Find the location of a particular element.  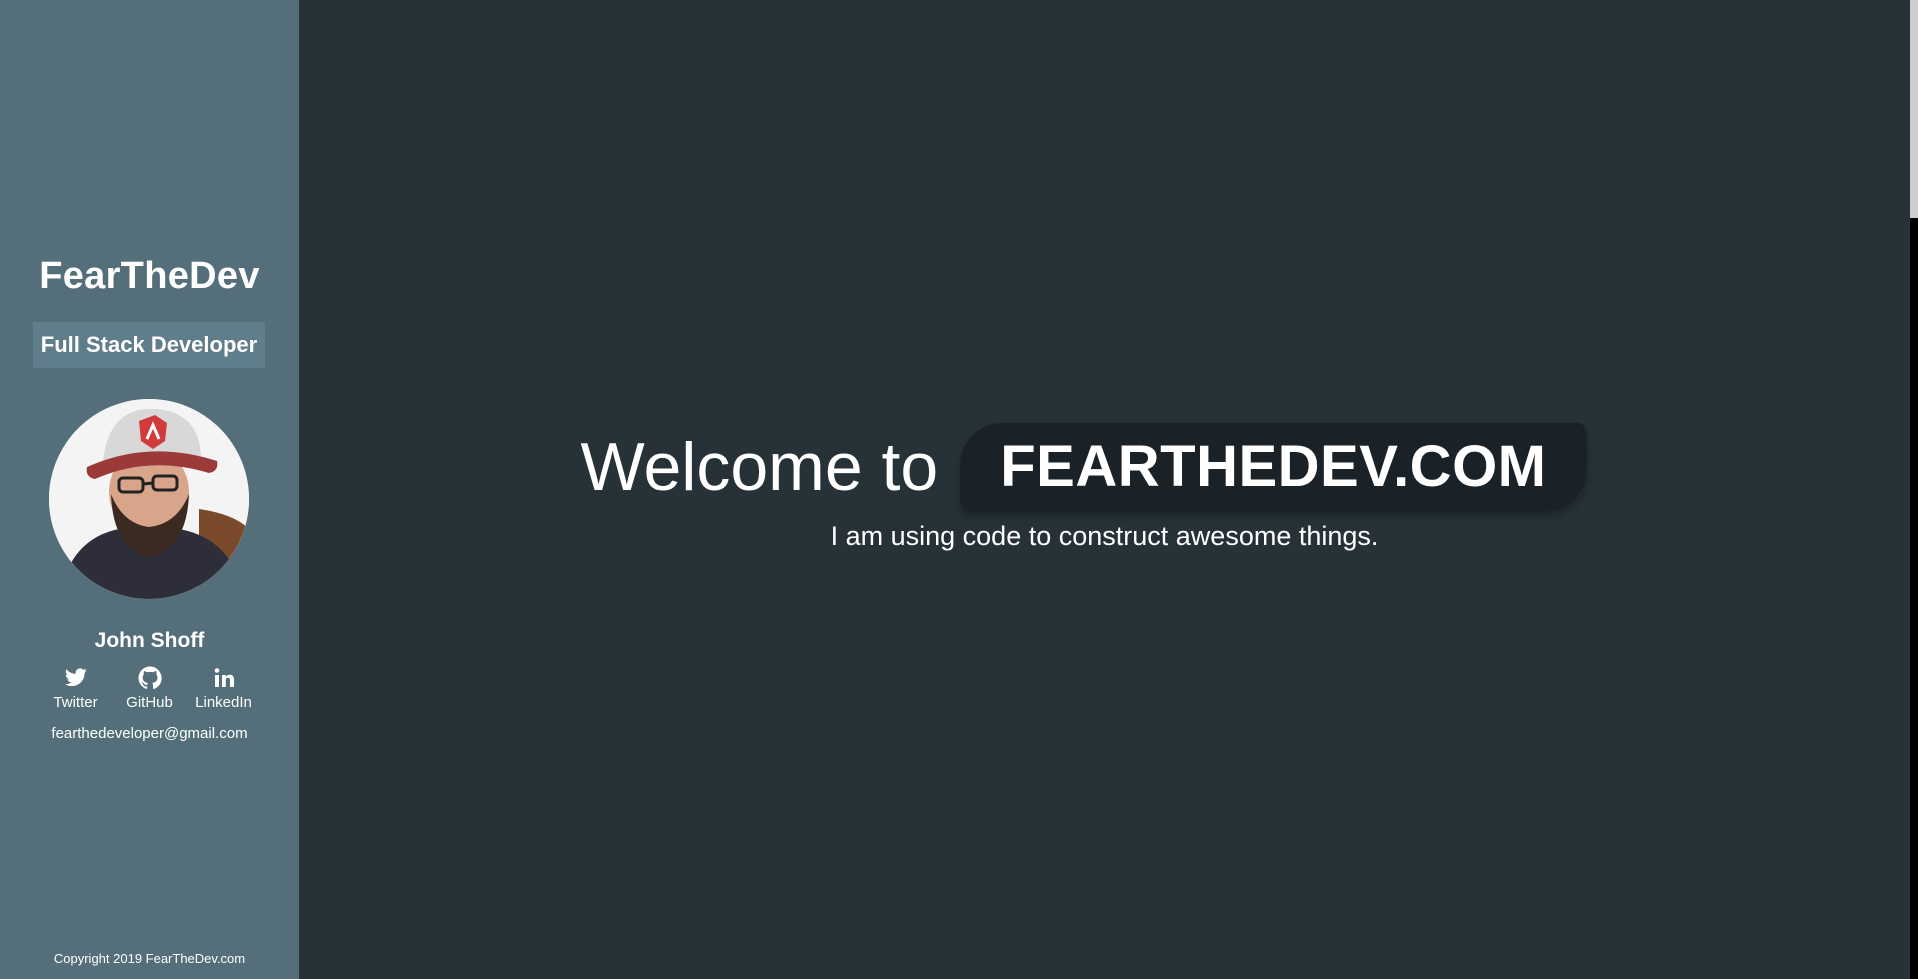

welcome-text: Welcome to is located at coordinates (759, 467).